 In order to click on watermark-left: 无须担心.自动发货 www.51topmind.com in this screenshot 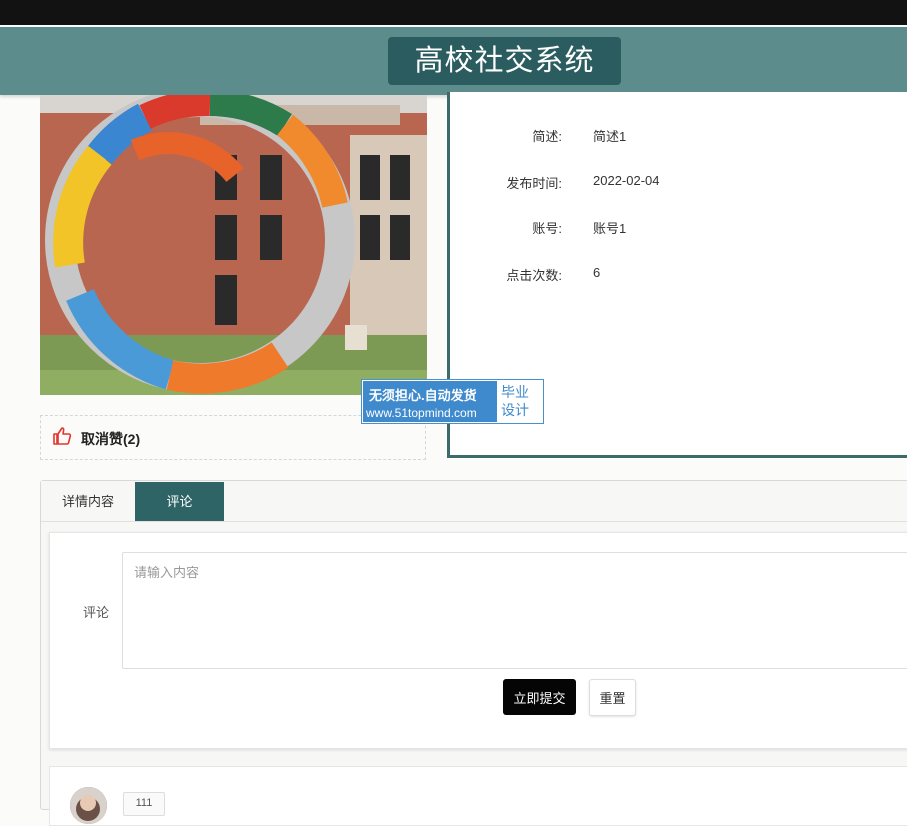, I will do `click(430, 401)`.